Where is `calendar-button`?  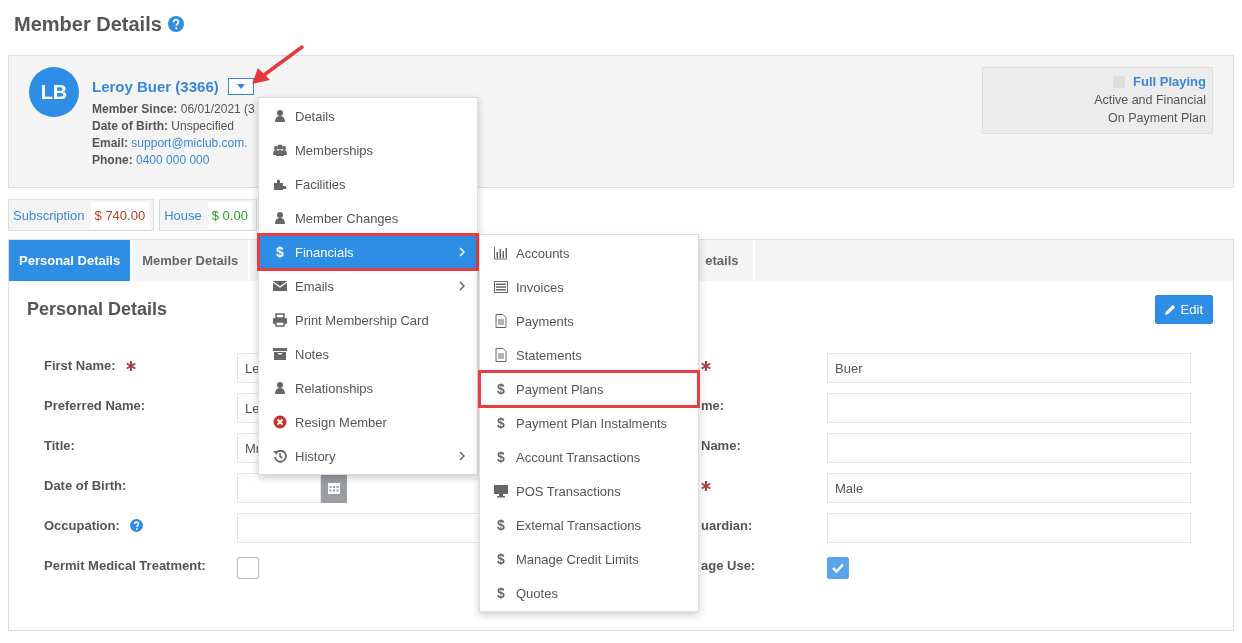
calendar-button is located at coordinates (334, 488).